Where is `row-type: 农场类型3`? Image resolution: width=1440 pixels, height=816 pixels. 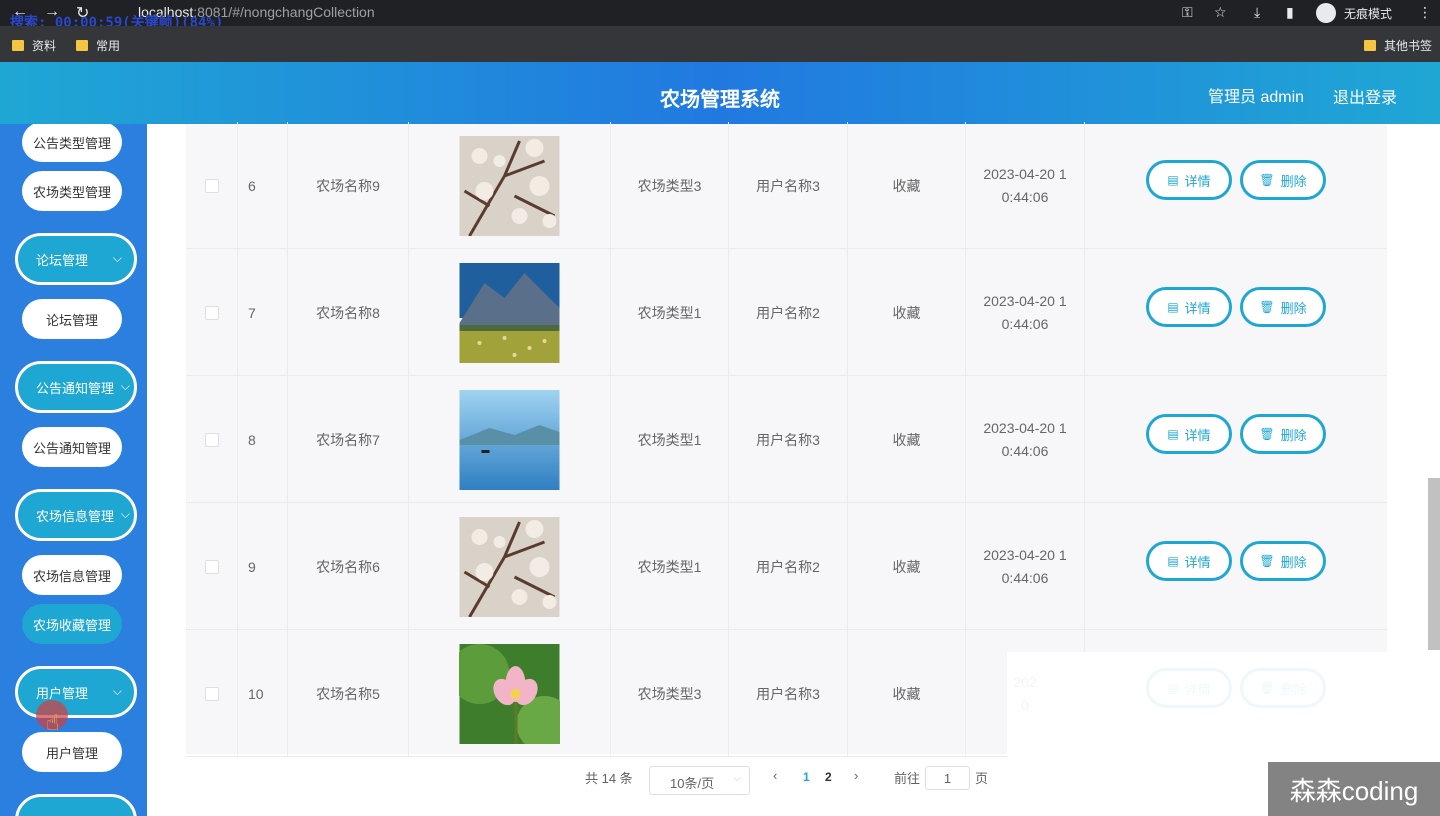
row-type: 农场类型3 is located at coordinates (670, 693).